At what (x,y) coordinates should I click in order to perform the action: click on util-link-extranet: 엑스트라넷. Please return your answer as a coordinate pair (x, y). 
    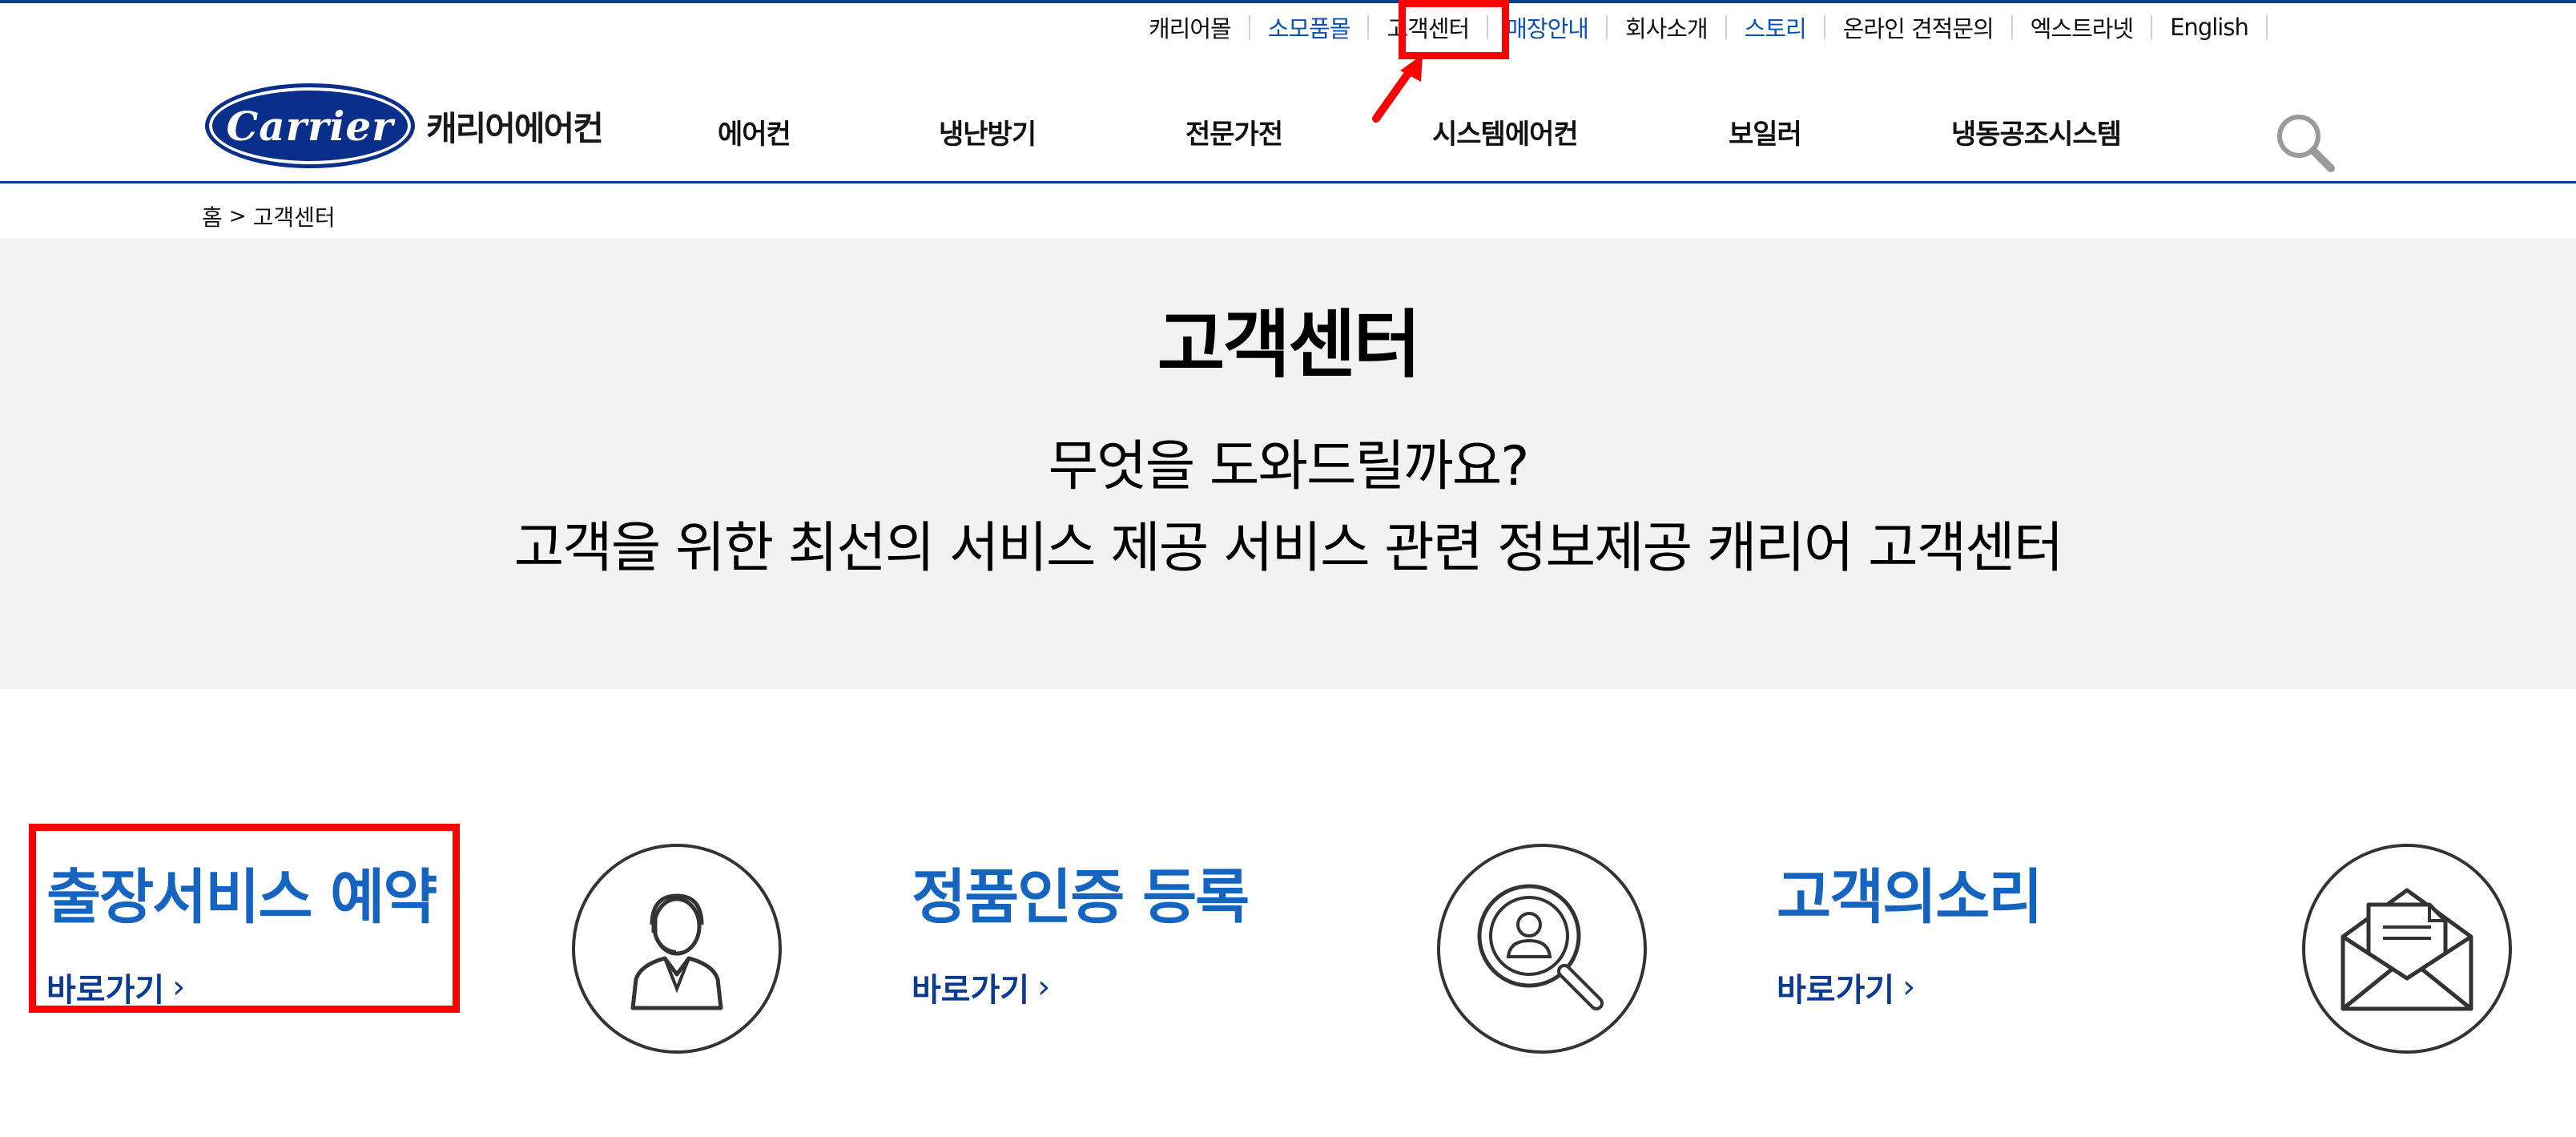
    Looking at the image, I should click on (2082, 27).